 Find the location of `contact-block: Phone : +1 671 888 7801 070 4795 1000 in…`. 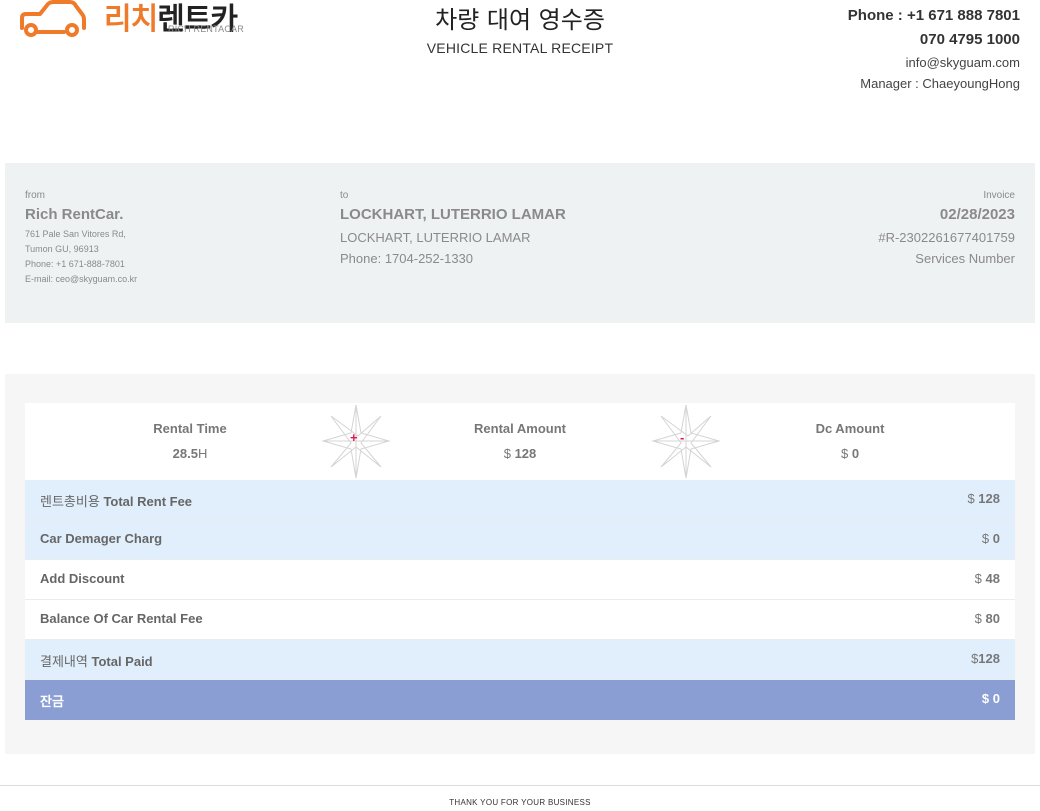

contact-block: Phone : +1 671 888 7801 070 4795 1000 in… is located at coordinates (934, 49).